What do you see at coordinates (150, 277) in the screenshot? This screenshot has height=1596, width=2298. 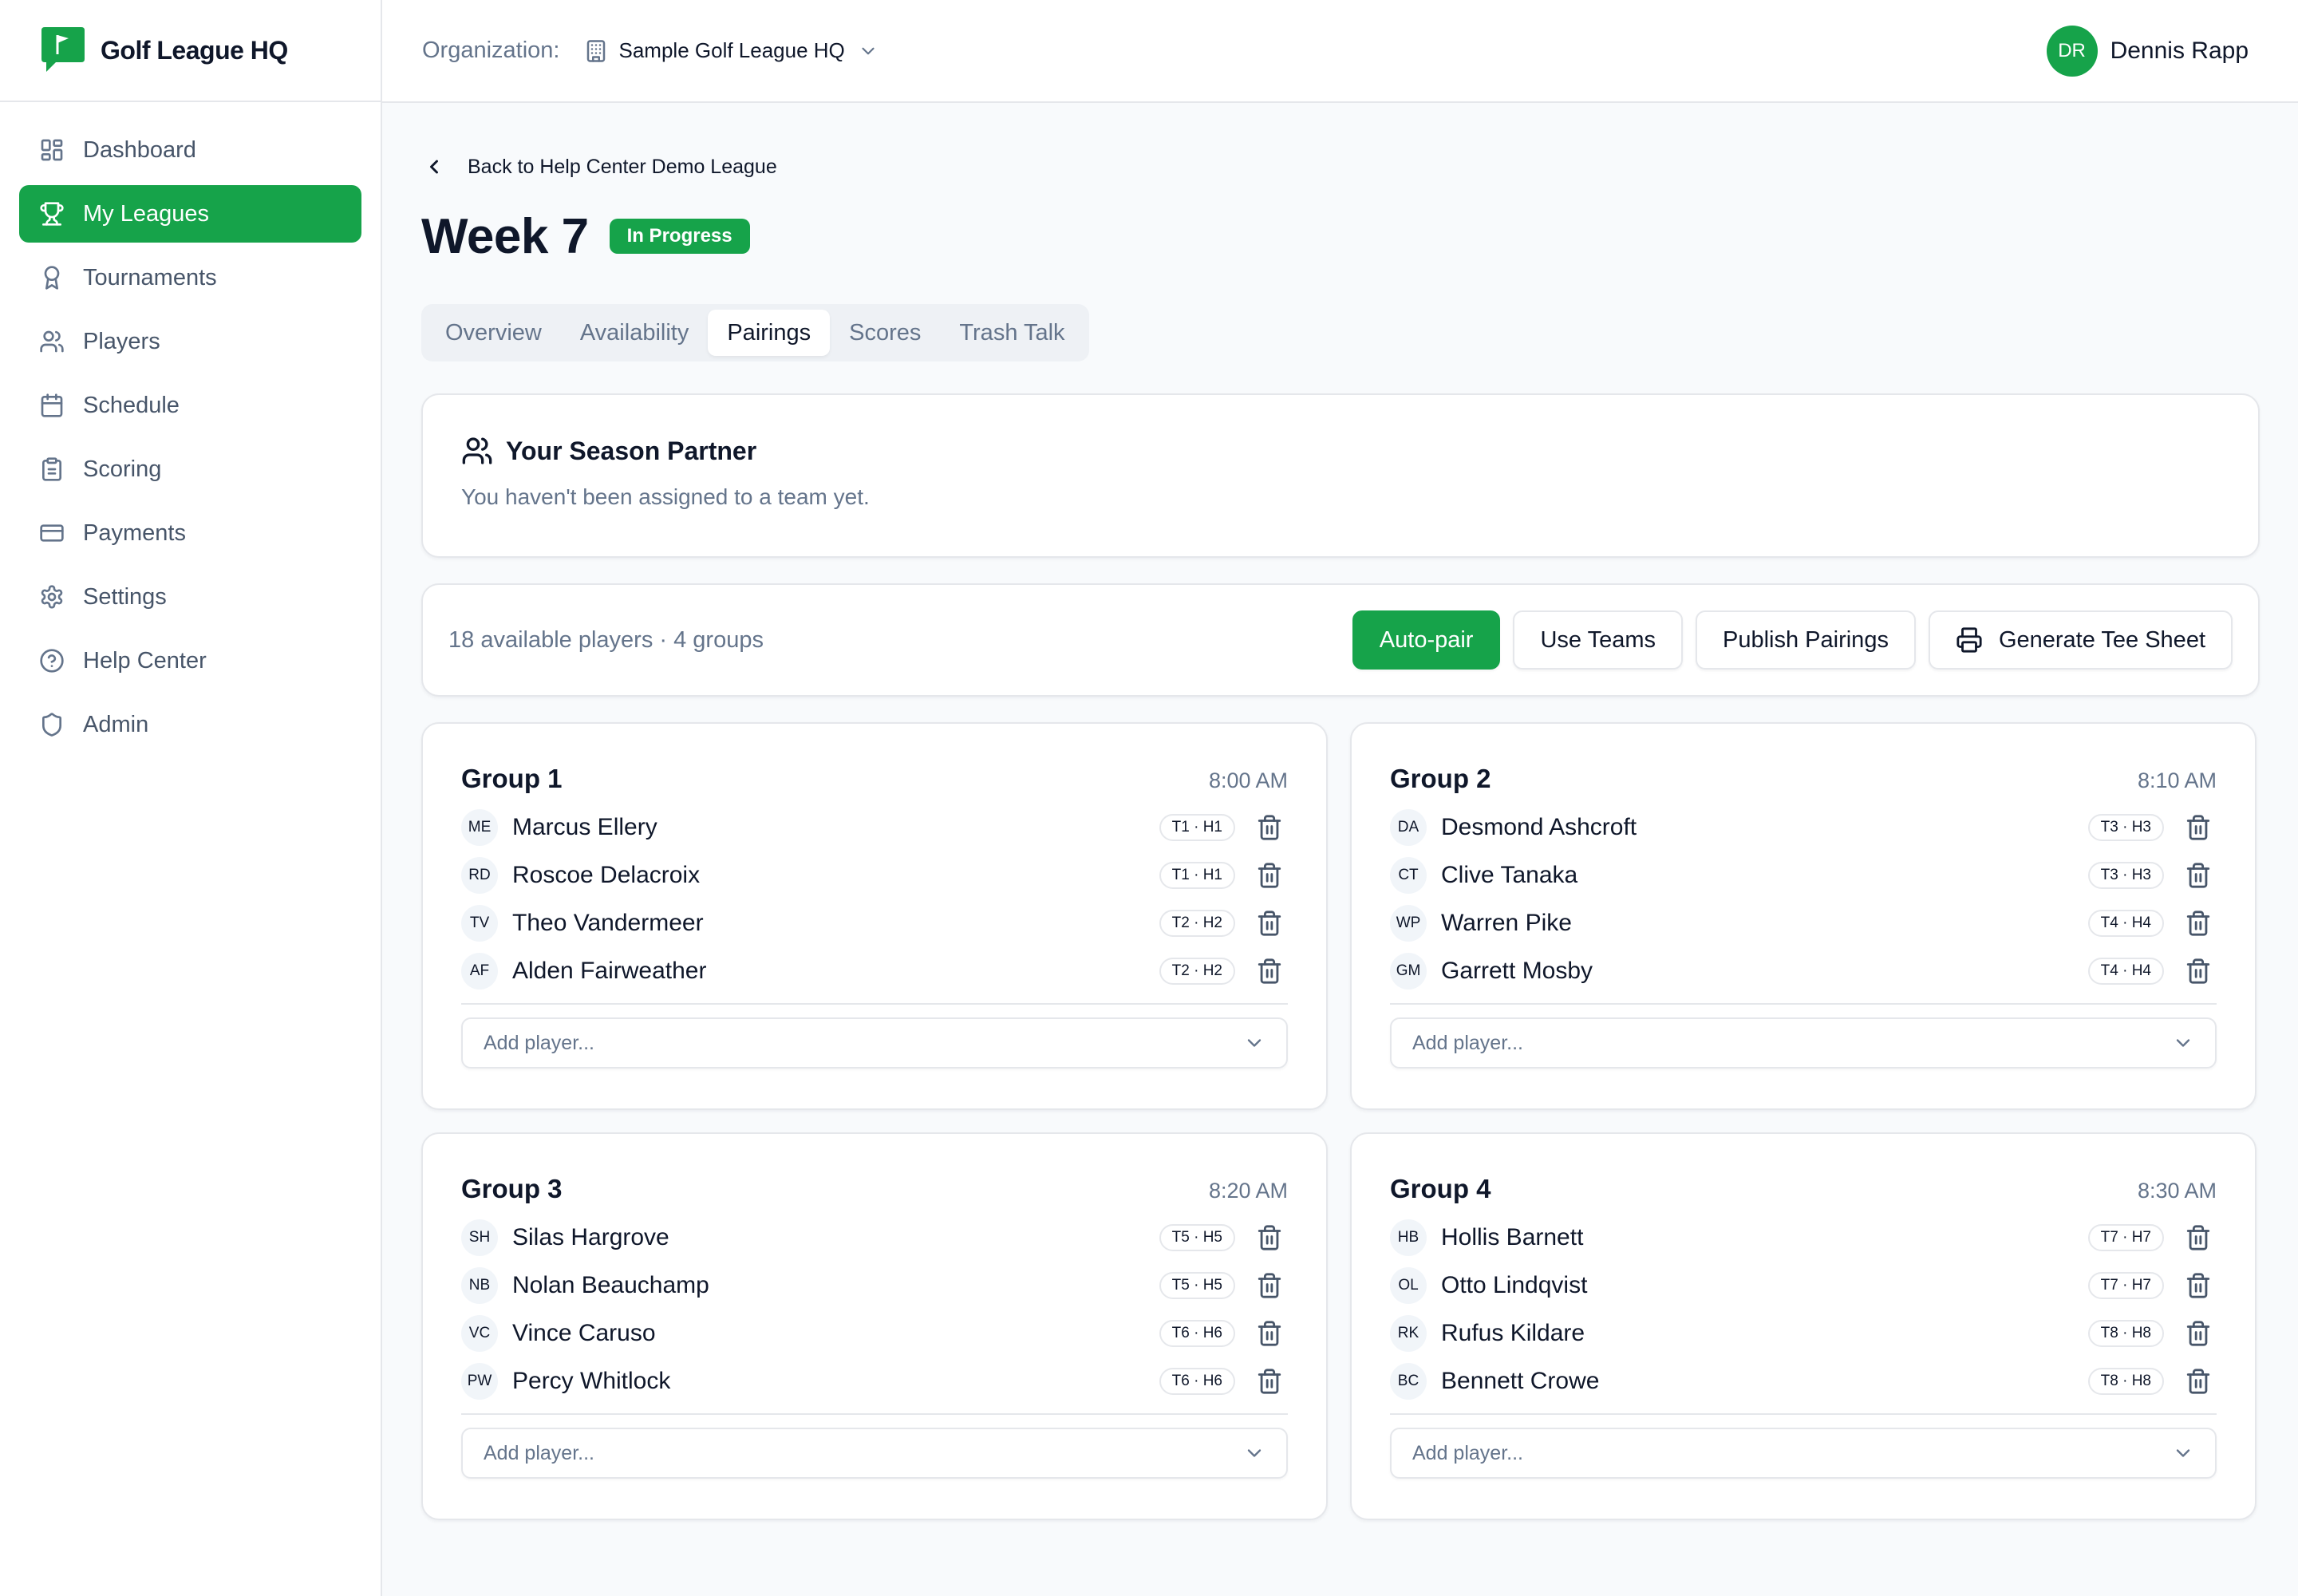 I see `sidebar-item-label: Tournaments` at bounding box center [150, 277].